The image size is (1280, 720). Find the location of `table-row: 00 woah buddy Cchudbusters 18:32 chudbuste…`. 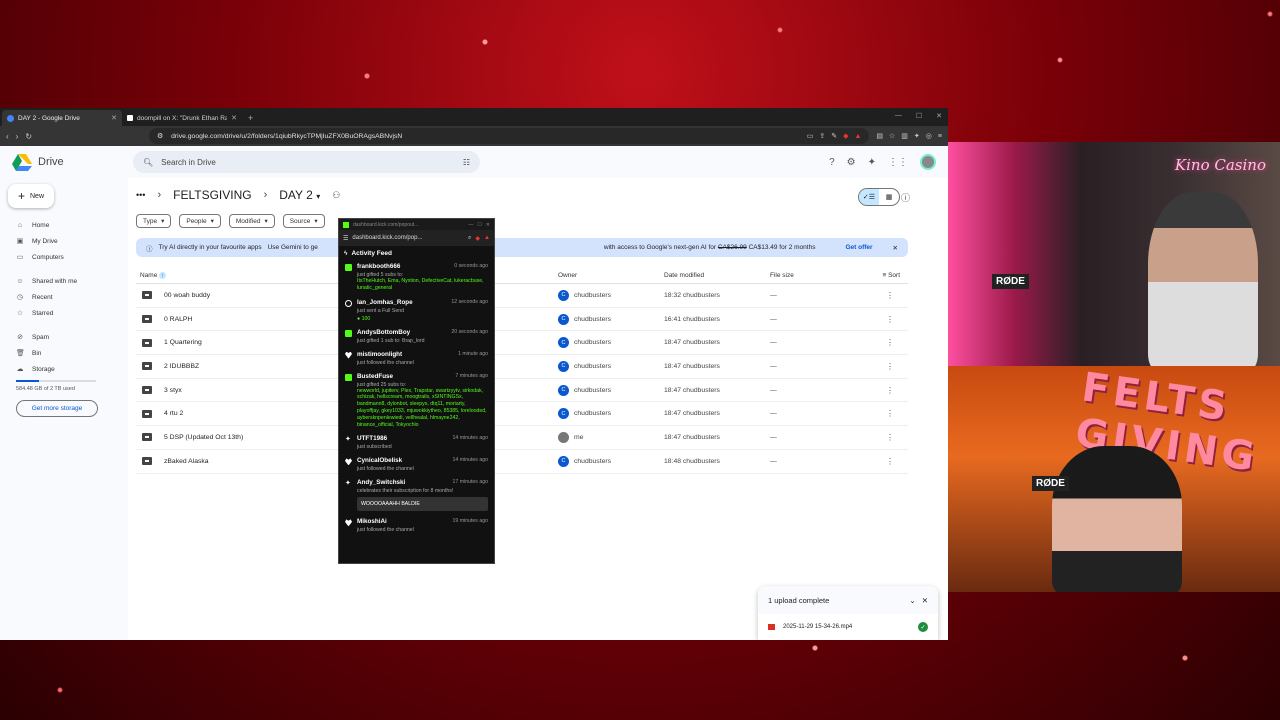

table-row: 00 woah buddy Cchudbusters 18:32 chudbuste… is located at coordinates (522, 296).